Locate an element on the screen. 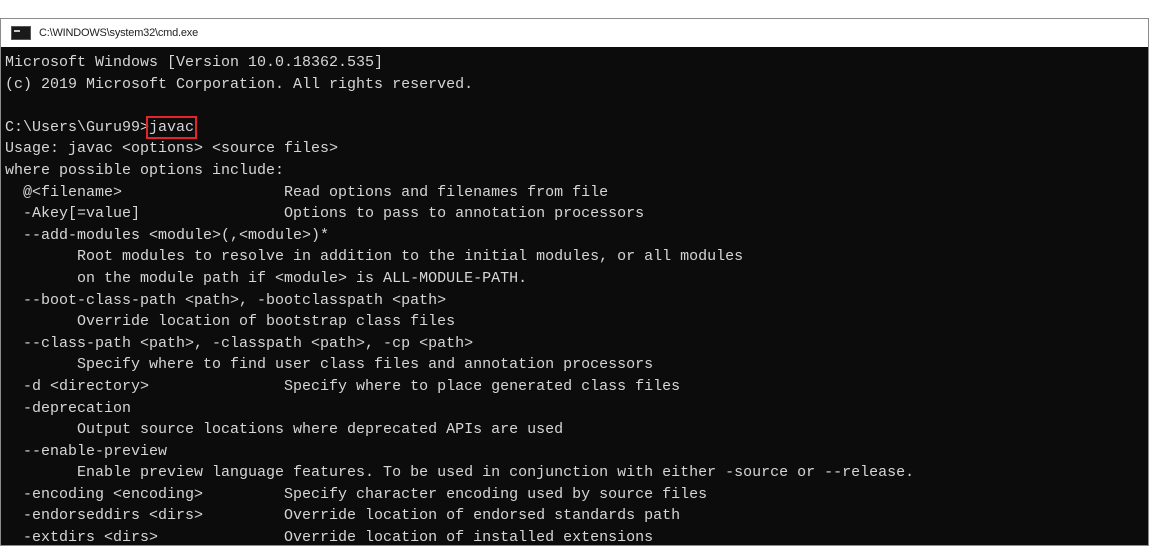  cmd-icon is located at coordinates (21, 33).